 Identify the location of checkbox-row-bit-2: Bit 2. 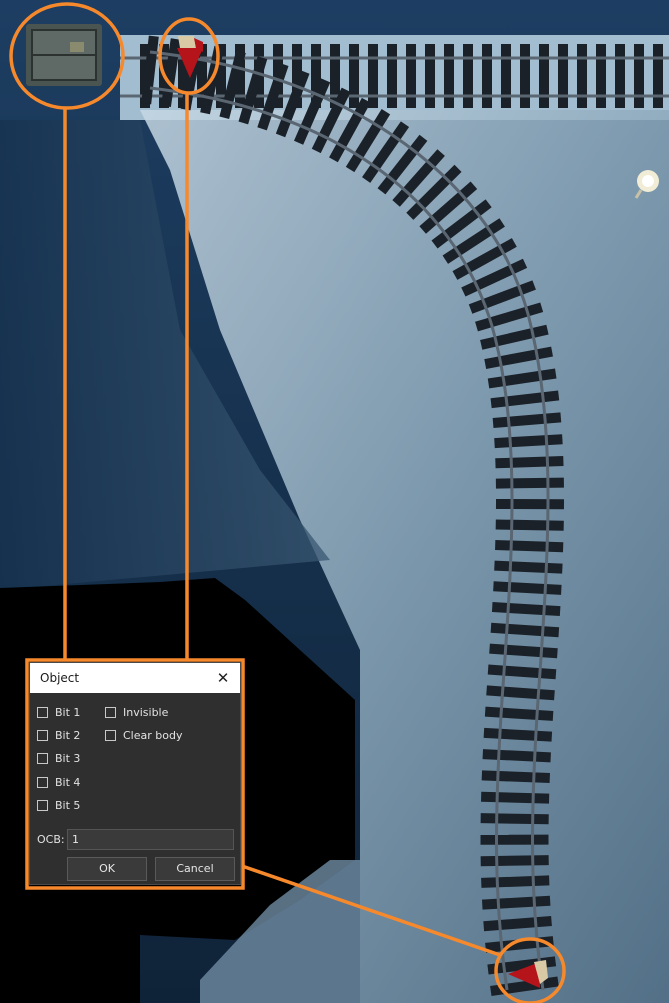
(58, 735).